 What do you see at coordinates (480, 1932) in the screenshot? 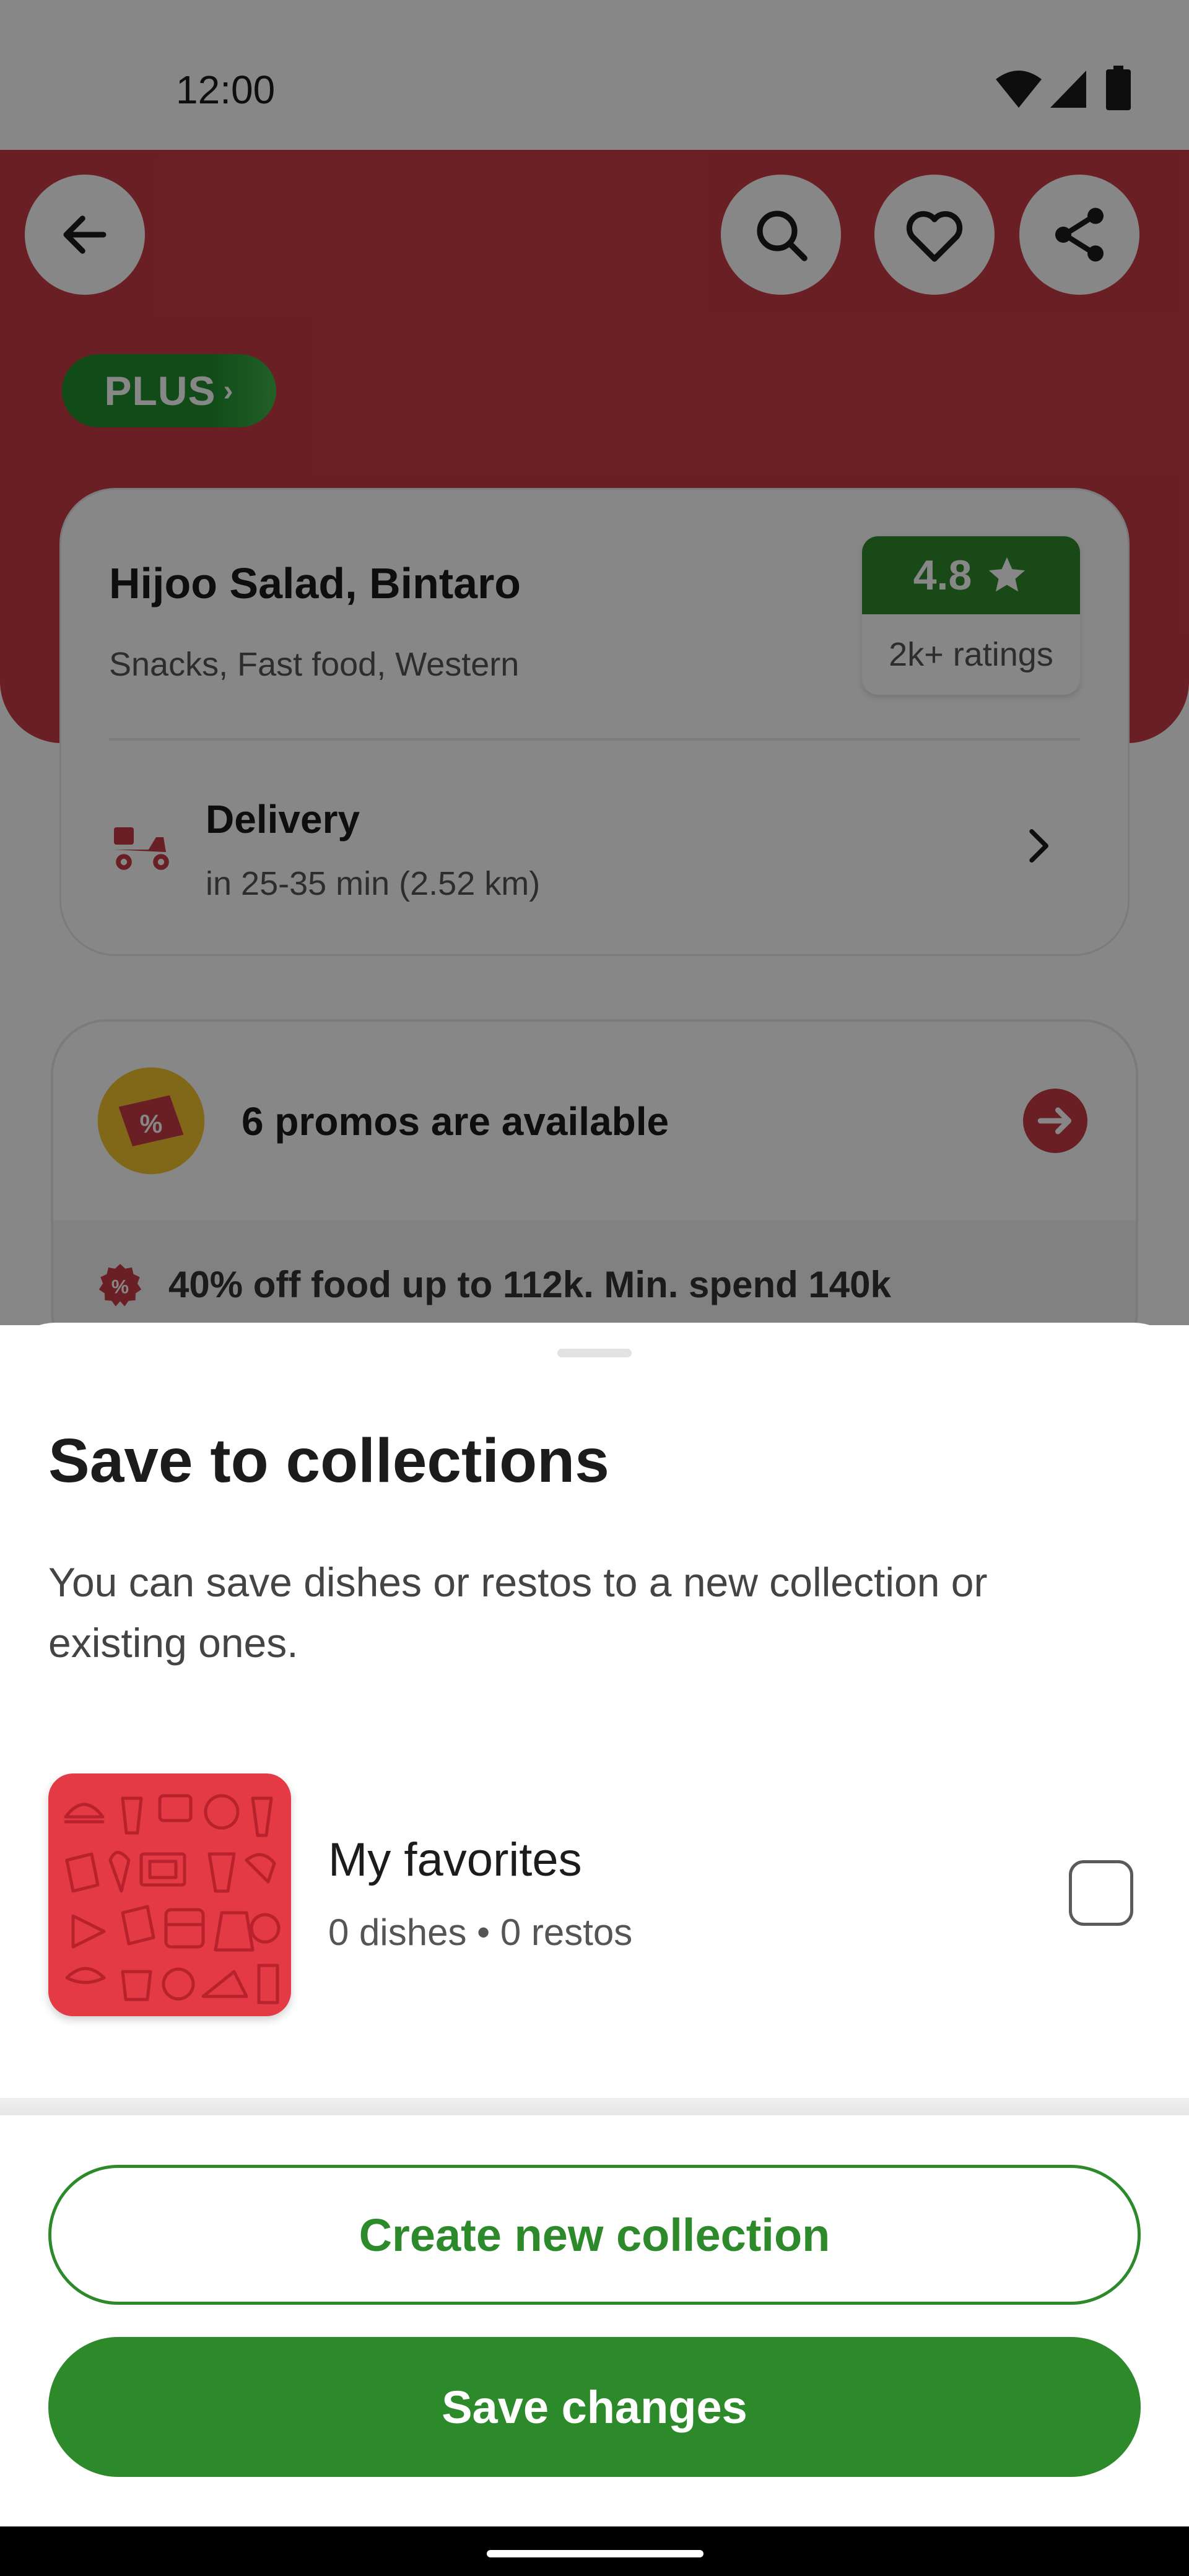
I see `collection-meta: 0 dishes • 0 restos` at bounding box center [480, 1932].